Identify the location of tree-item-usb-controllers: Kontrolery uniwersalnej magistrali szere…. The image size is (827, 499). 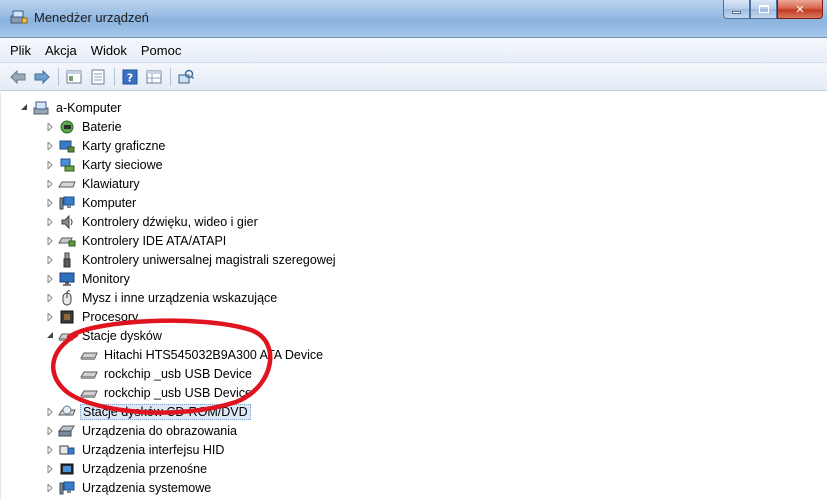
(191, 259).